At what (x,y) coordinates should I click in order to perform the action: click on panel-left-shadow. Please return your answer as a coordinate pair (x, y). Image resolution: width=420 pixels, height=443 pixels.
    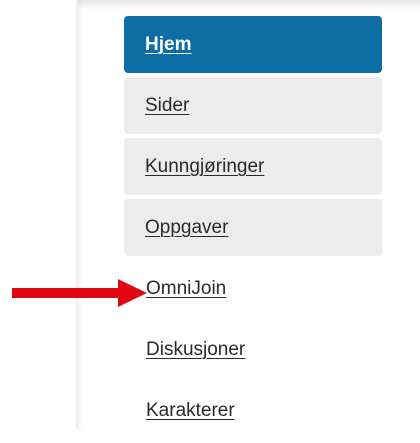
    Looking at the image, I should click on (79, 214).